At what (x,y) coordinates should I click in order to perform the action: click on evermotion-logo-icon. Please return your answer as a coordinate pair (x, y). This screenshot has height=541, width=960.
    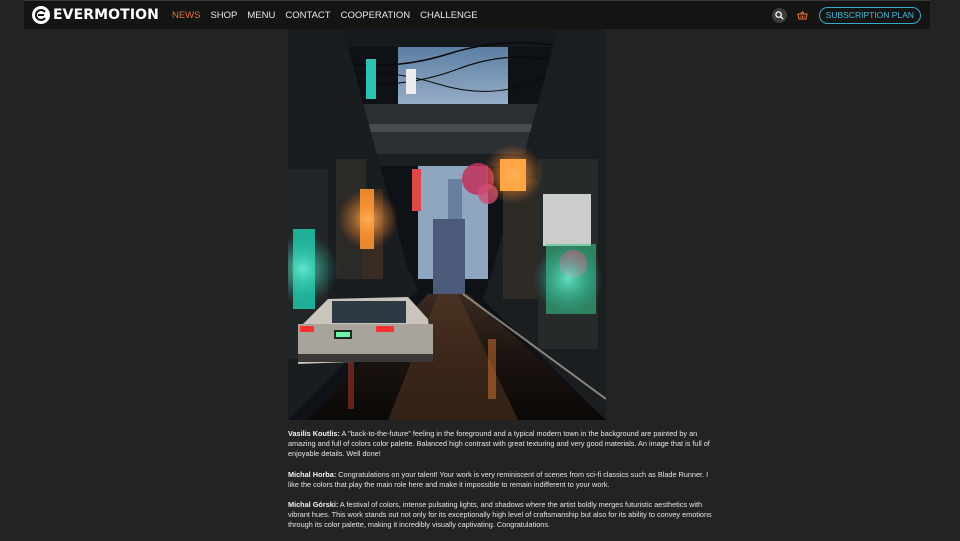
    Looking at the image, I should click on (41, 15).